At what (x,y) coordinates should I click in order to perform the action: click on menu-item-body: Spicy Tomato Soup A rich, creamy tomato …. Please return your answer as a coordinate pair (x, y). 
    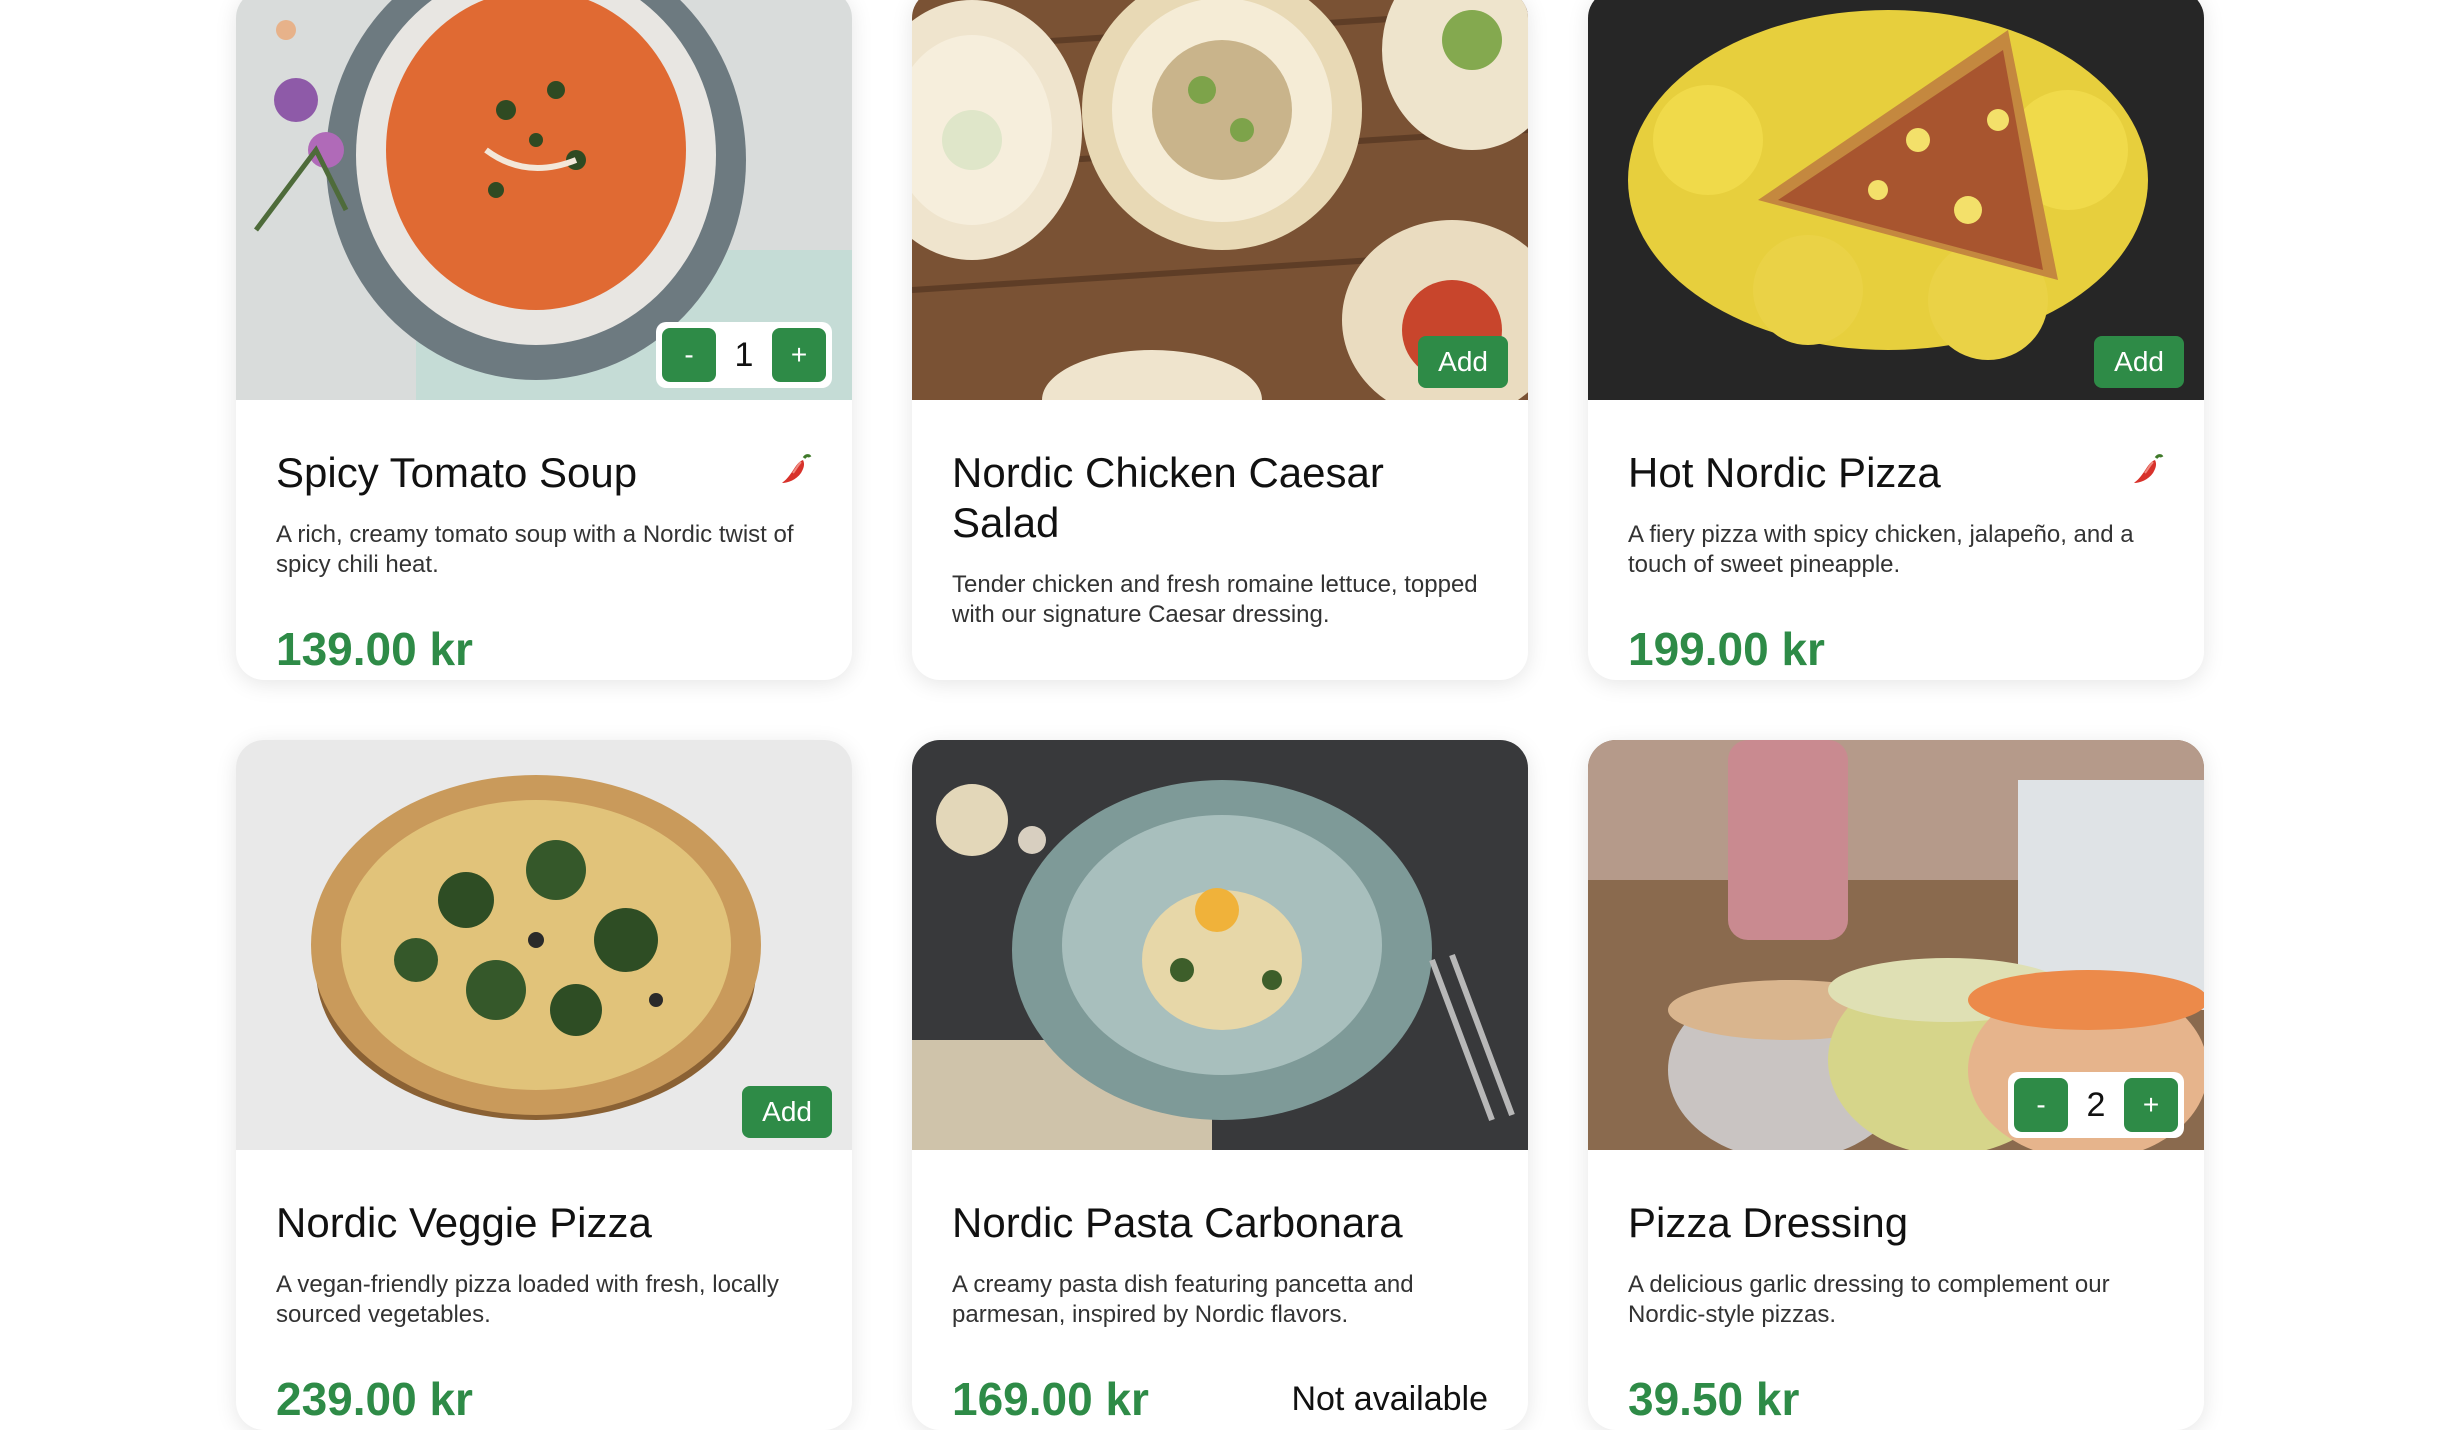
    Looking at the image, I should click on (544, 538).